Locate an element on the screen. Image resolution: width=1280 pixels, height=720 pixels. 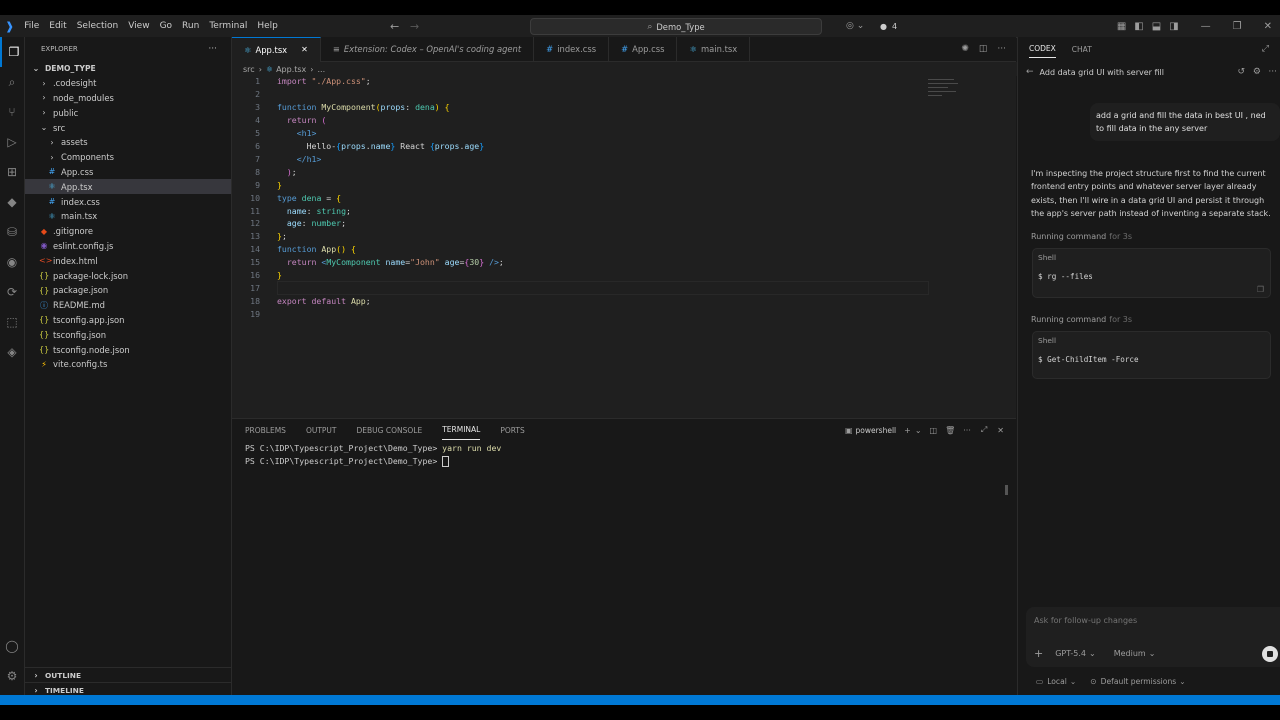
python-icon: ◆ is located at coordinates (12, 202).